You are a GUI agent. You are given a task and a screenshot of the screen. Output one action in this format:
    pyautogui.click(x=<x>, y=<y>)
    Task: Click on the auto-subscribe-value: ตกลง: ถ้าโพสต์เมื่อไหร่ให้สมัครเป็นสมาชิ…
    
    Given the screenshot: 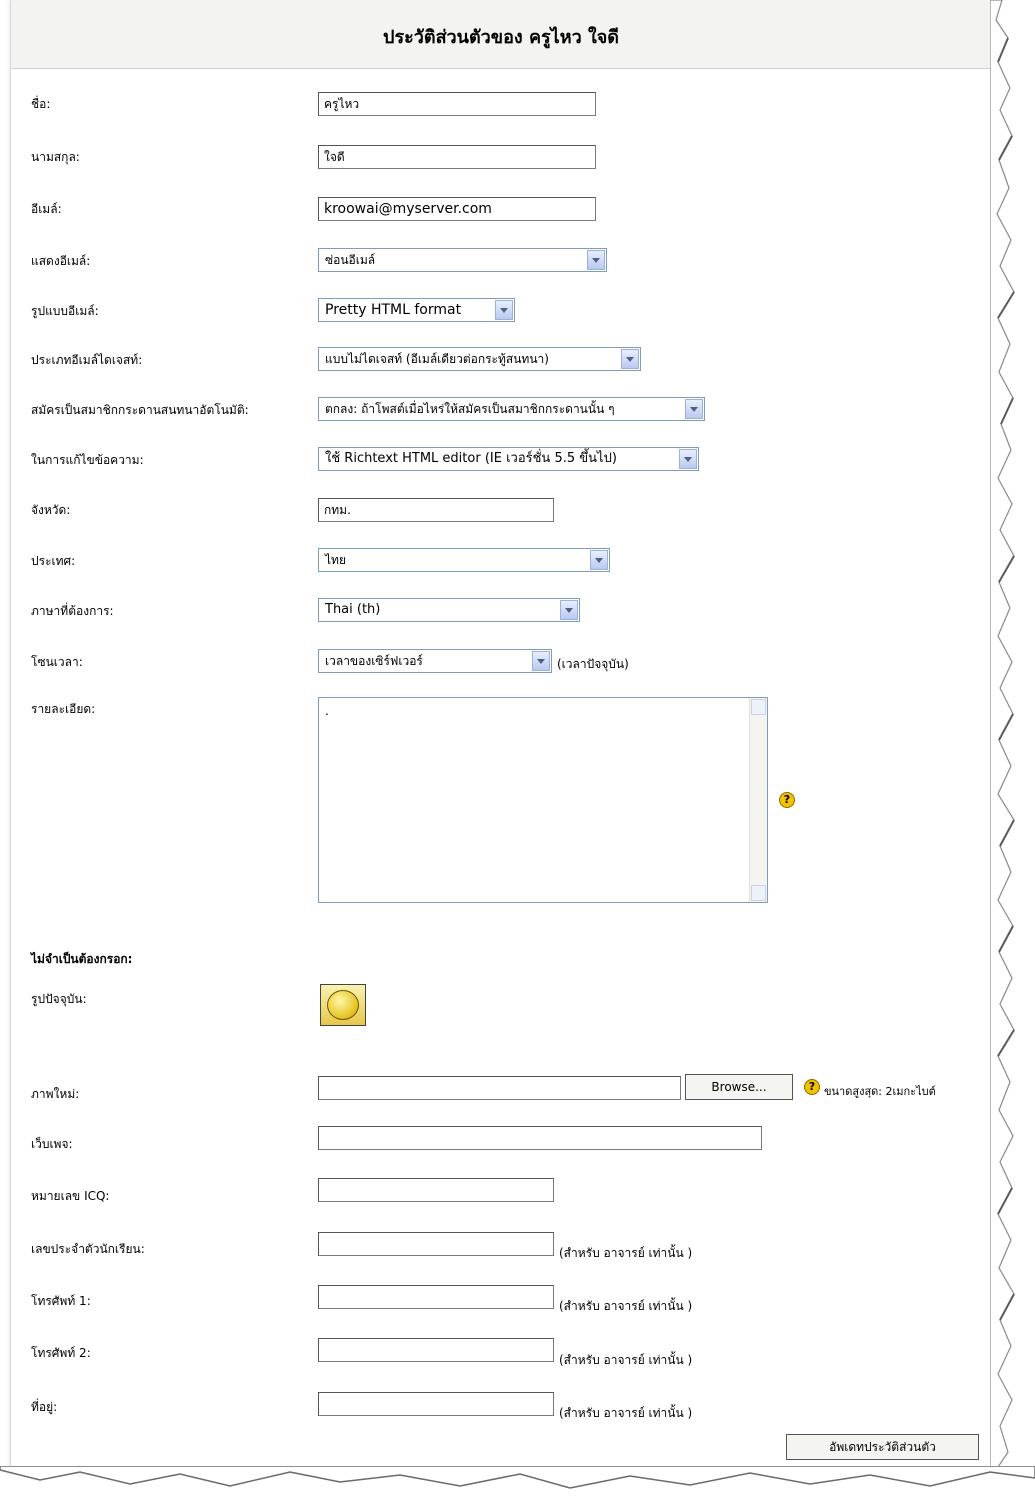 What is the action you would take?
    pyautogui.click(x=470, y=409)
    